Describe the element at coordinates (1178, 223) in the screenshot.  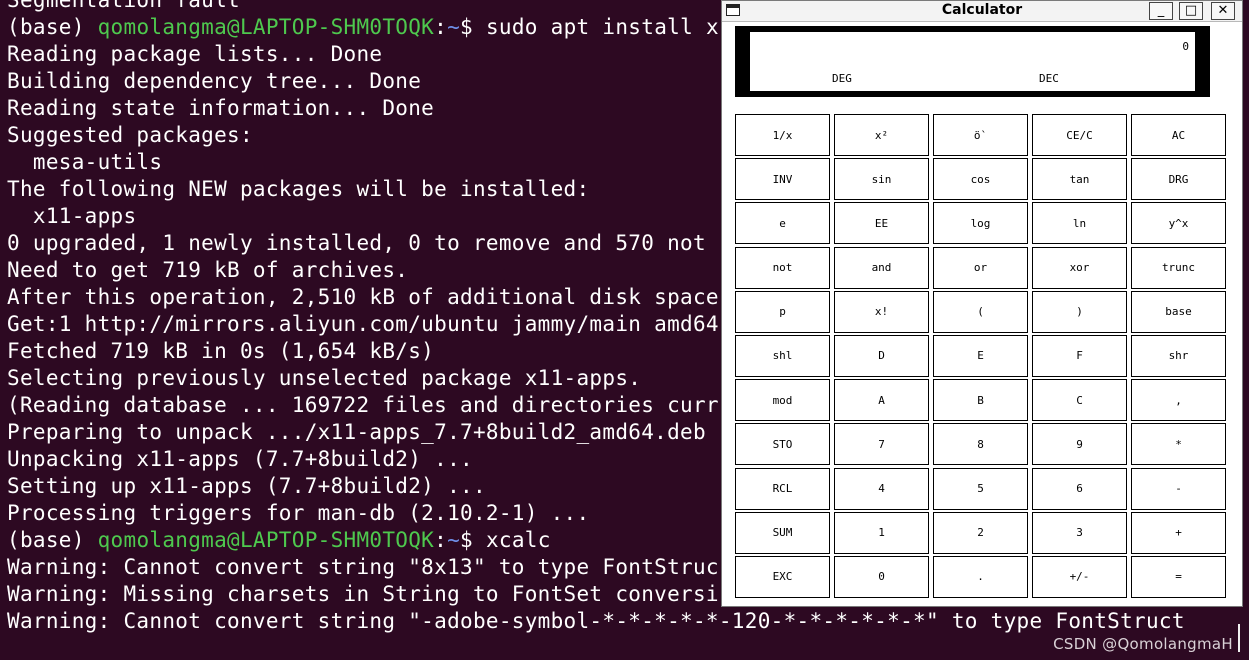
I see `calc-key: y^x` at that location.